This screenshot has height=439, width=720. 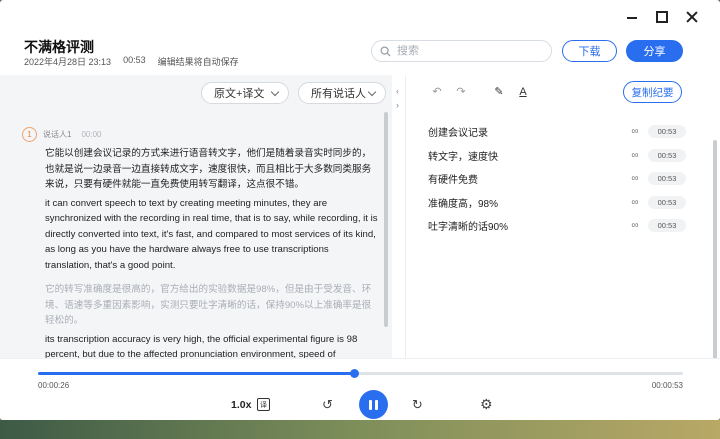 I want to click on close-icon, so click(x=692, y=17).